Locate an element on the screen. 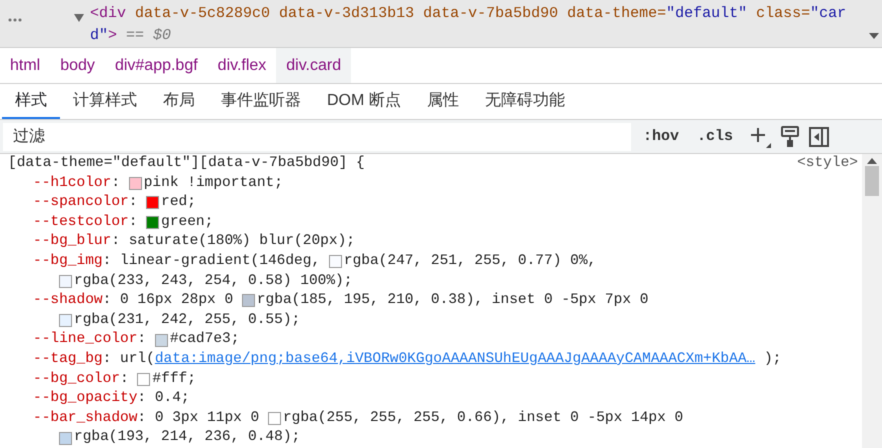 The image size is (882, 448). css-selector: [data-theme="default"][data-v-7ba5bd90] { is located at coordinates (186, 163).